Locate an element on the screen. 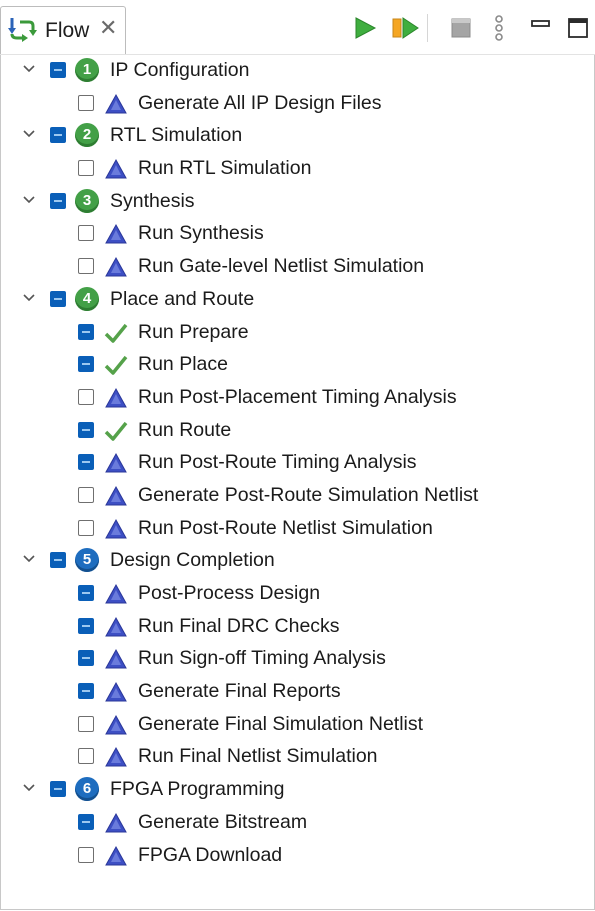 Image resolution: width=595 pixels, height=911 pixels. tree-category: 2 RTL Simulation is located at coordinates (297, 135).